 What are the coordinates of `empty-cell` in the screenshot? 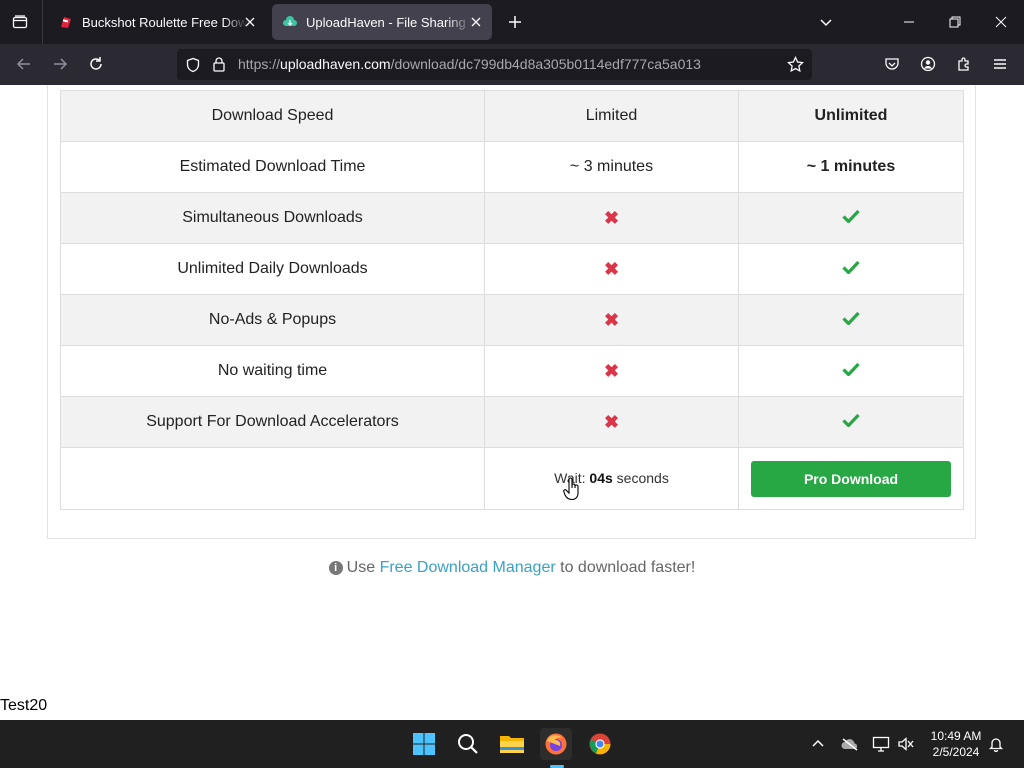 It's located at (272, 478).